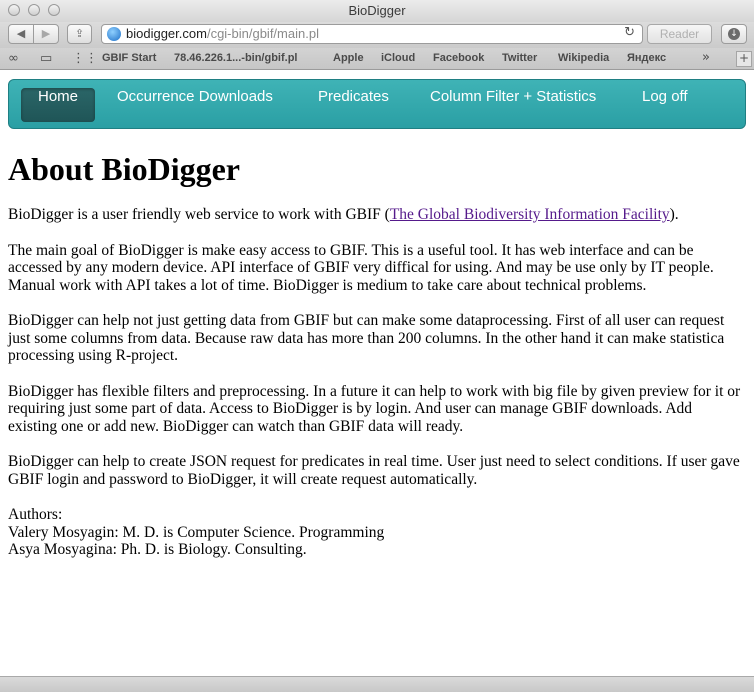 The image size is (754, 692). I want to click on authors-label: Authors:, so click(35, 514).